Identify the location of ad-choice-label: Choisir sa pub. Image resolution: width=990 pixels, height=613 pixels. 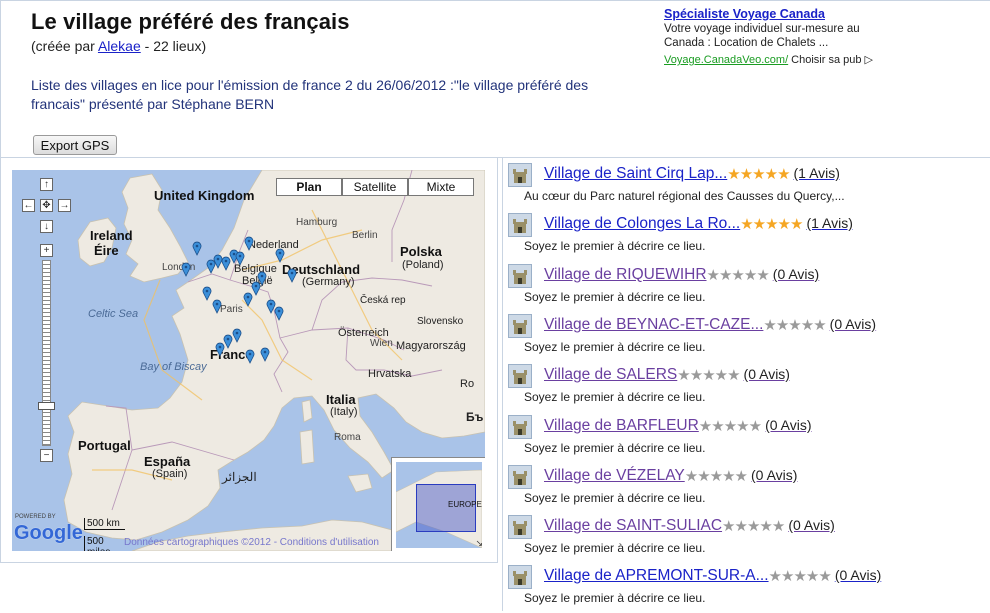
(826, 60).